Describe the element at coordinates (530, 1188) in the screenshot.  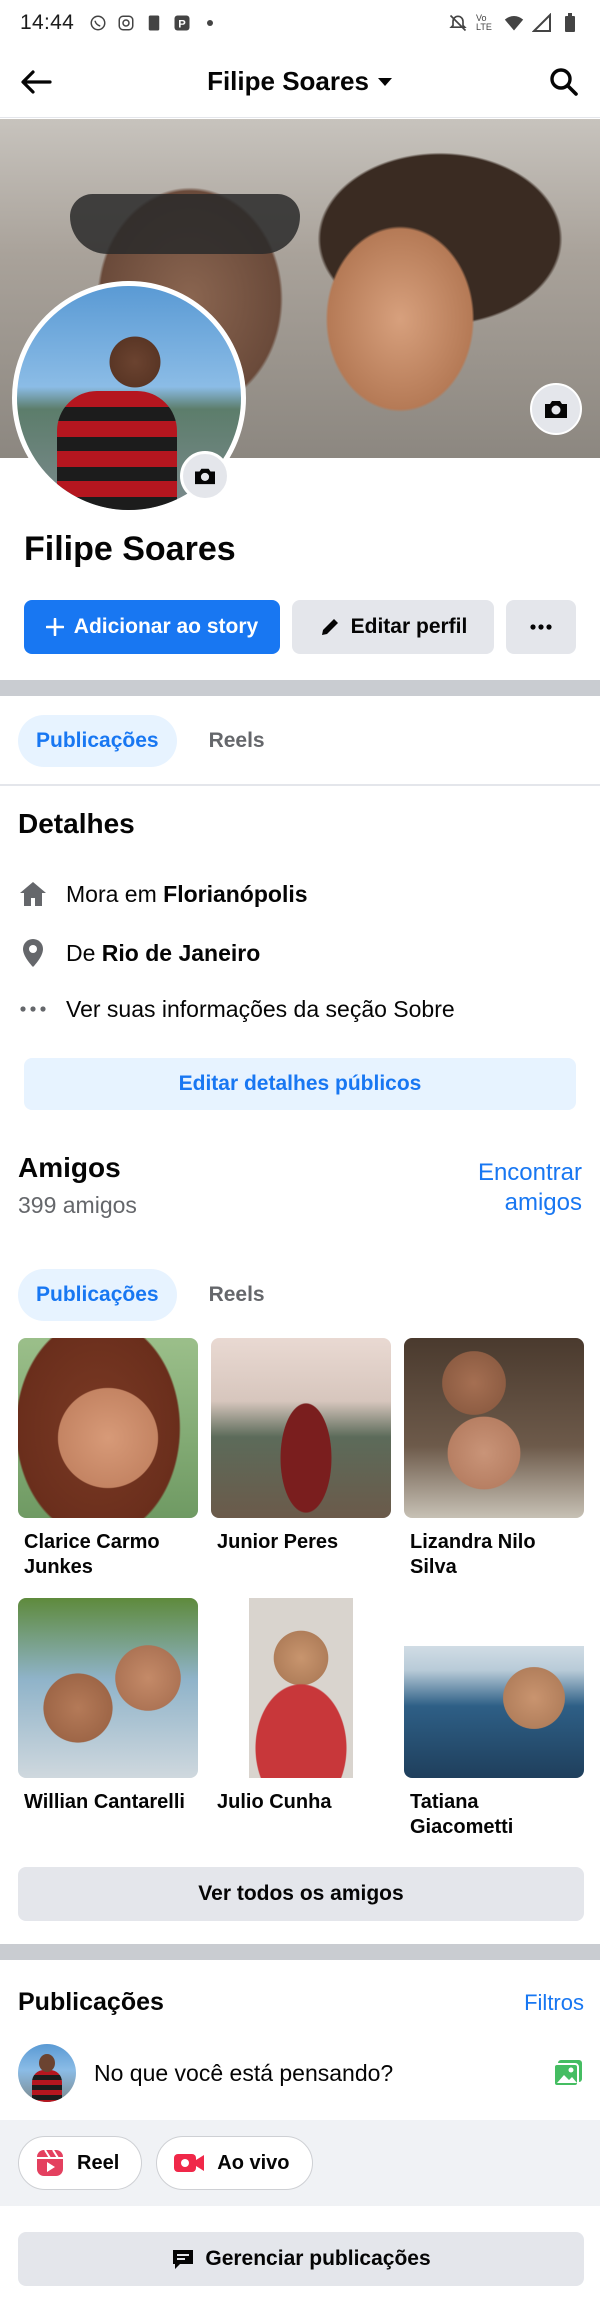
I see `find-friends-link: Encontrar amigos` at that location.